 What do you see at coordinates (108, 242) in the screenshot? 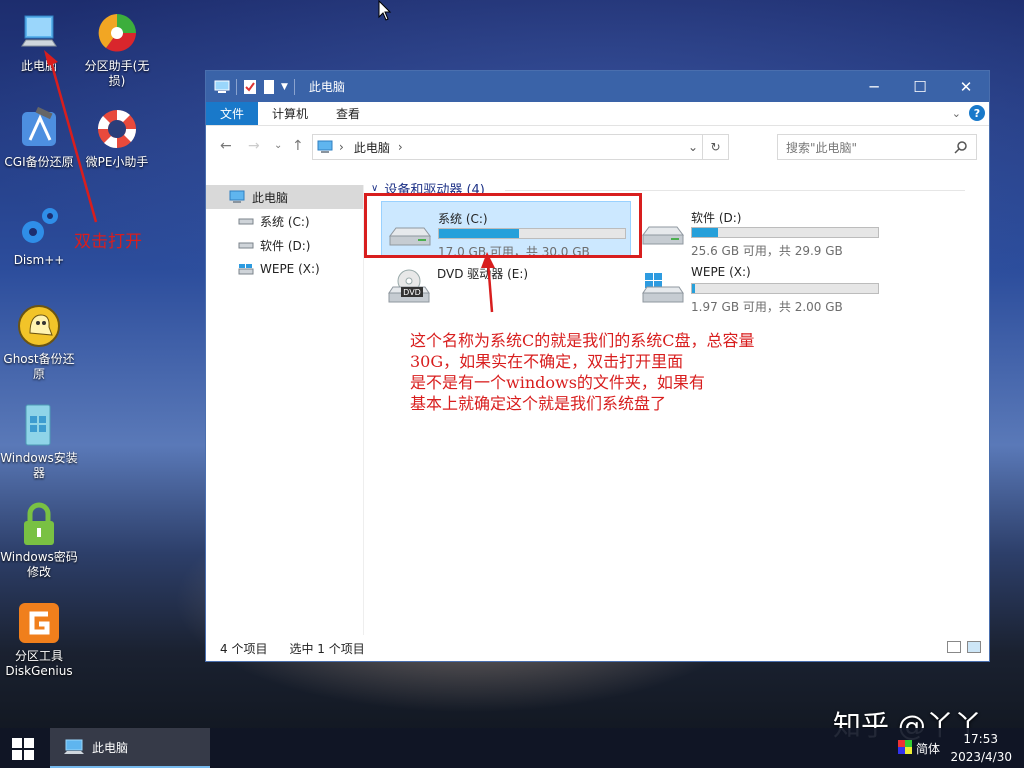
I see `double-click-annotation: 双击打开` at bounding box center [108, 242].